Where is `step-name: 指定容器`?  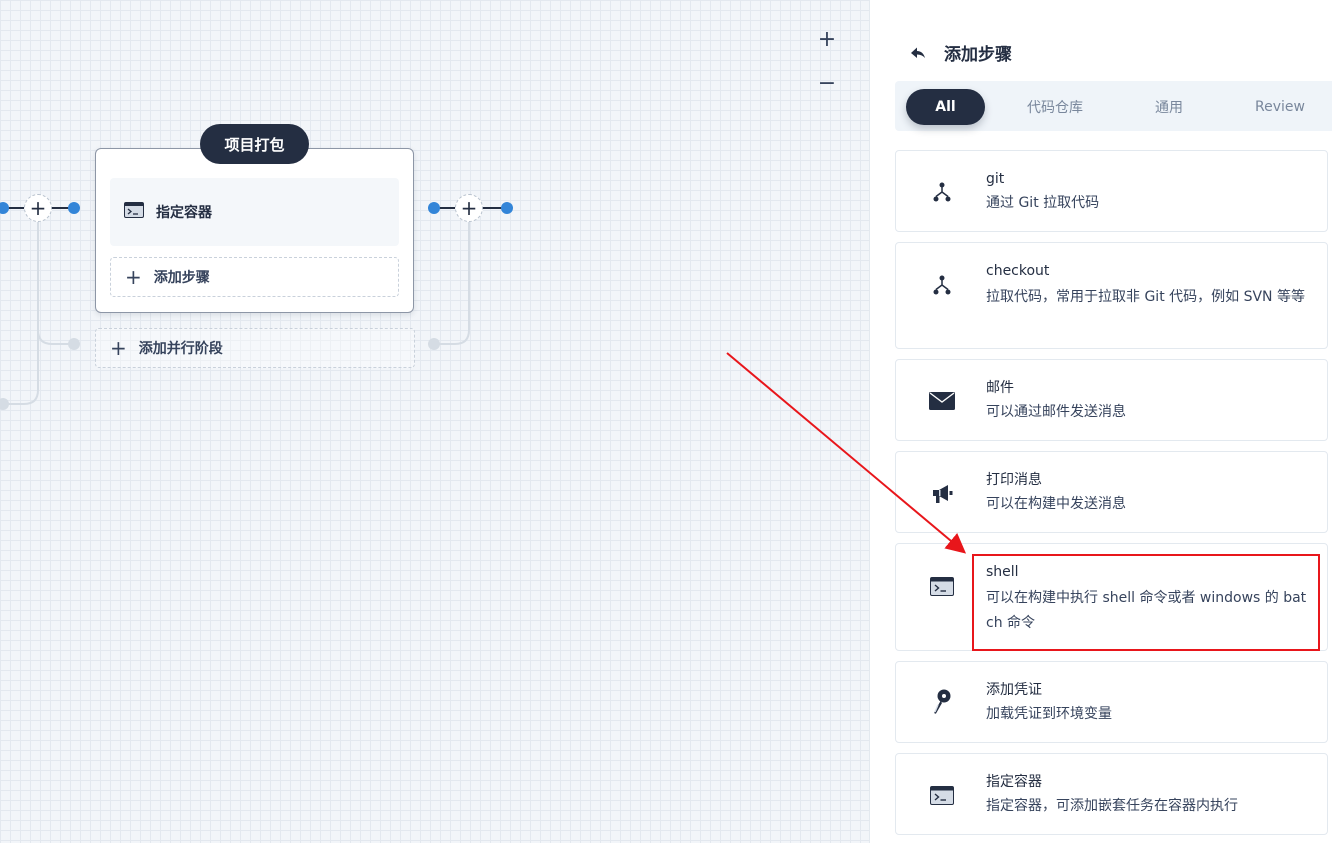
step-name: 指定容器 is located at coordinates (1014, 782).